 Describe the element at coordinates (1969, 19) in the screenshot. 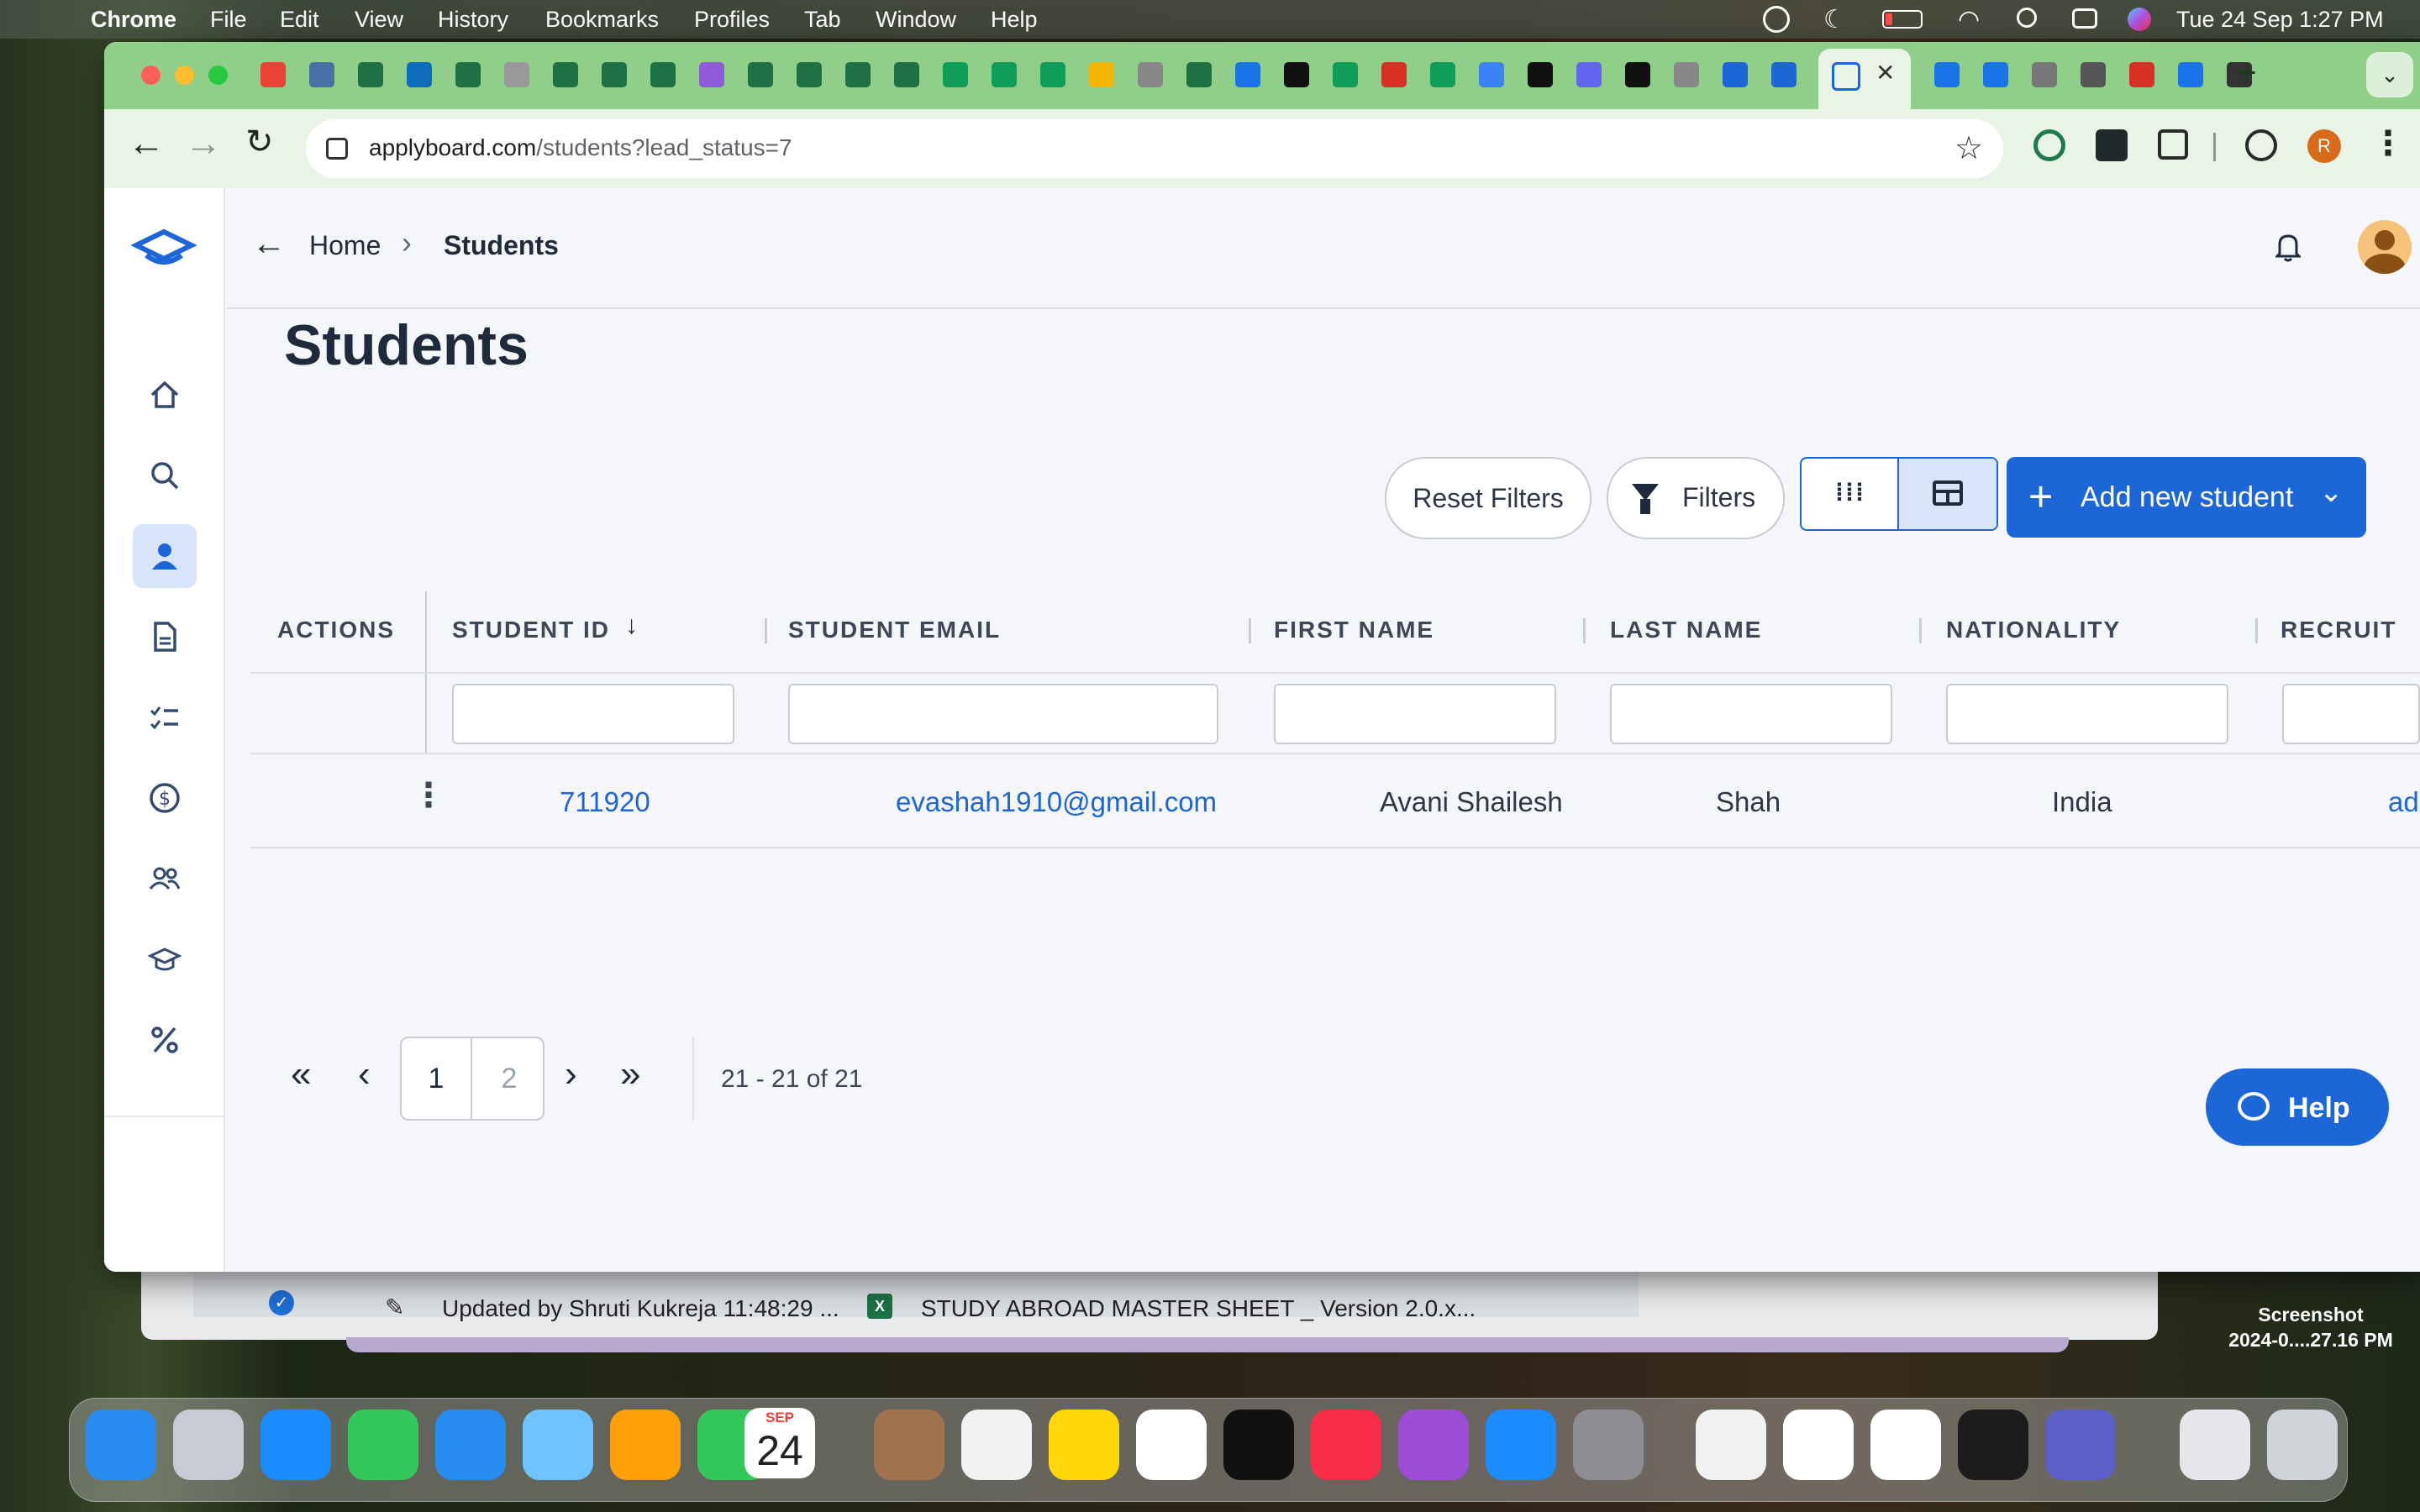

I see `wifi-icon: ◠` at that location.